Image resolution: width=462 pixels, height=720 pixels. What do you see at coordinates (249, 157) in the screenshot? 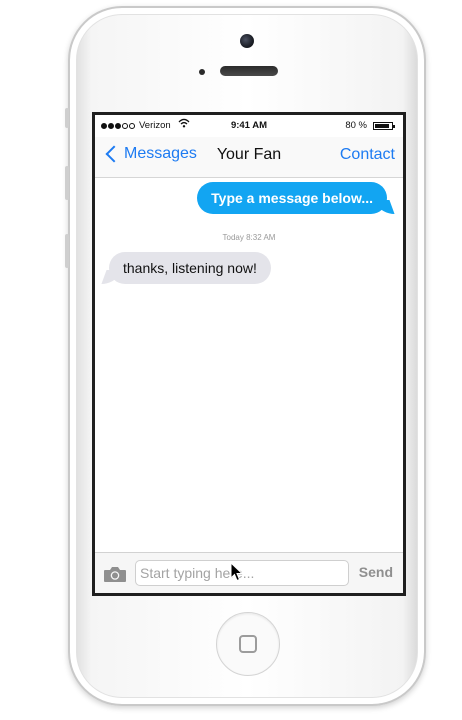
I see `navigation-bar: Messages Your Fan Contact` at bounding box center [249, 157].